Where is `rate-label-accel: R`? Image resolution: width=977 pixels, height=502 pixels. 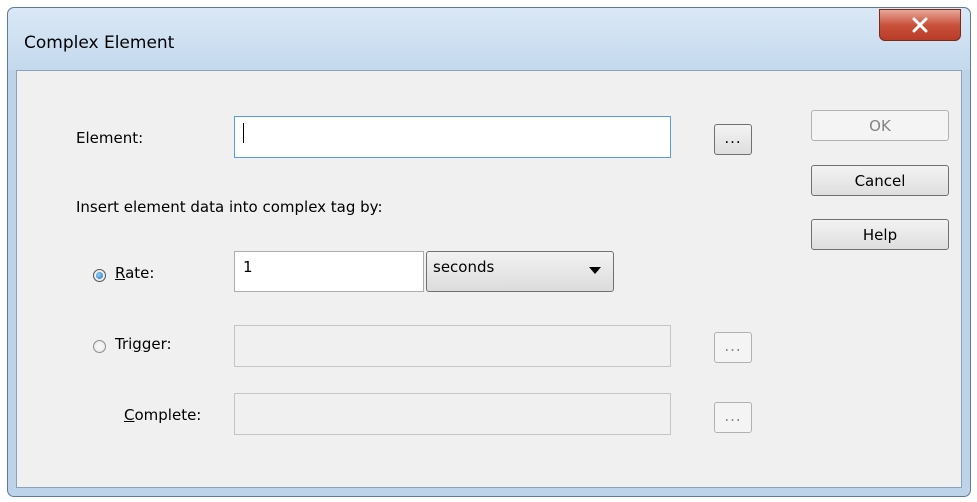 rate-label-accel: R is located at coordinates (120, 273).